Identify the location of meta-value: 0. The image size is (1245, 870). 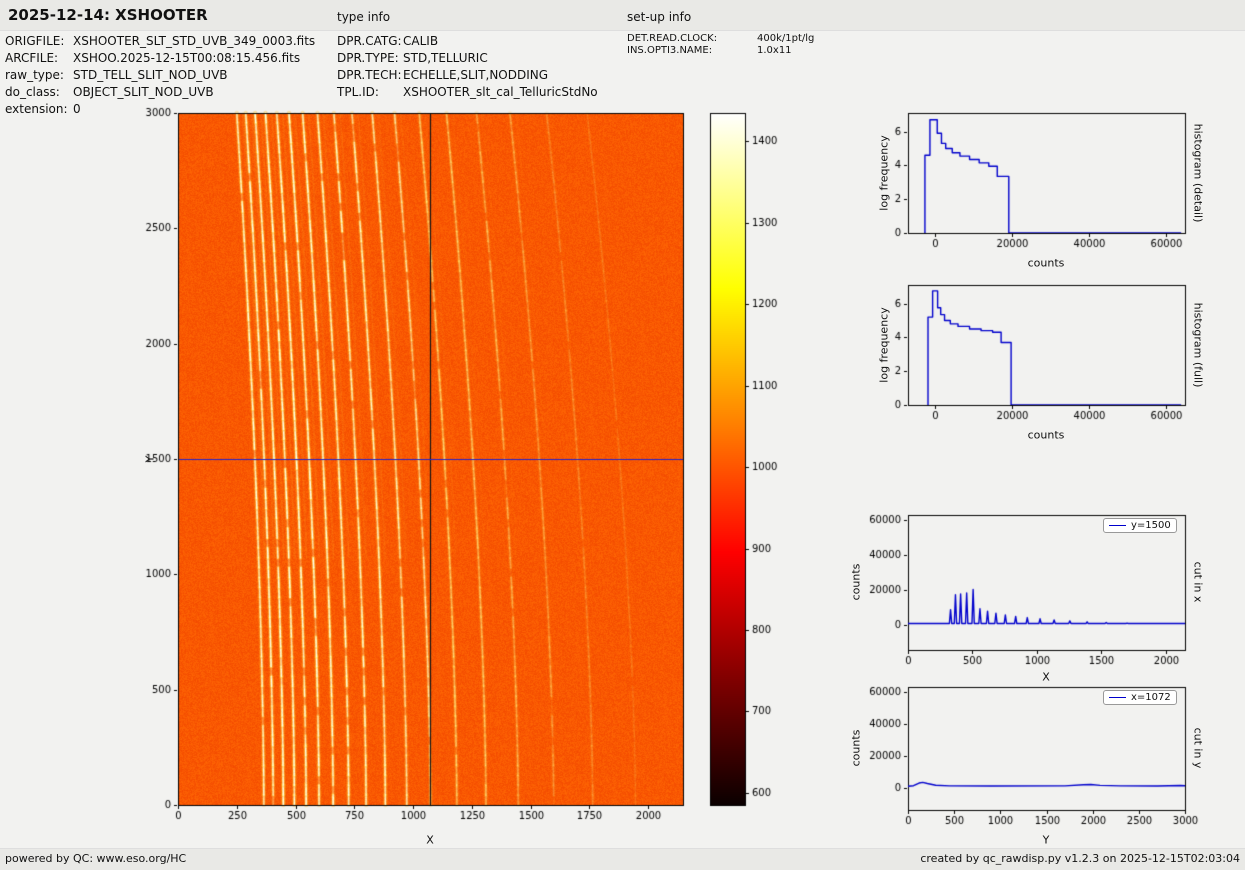
(77, 109).